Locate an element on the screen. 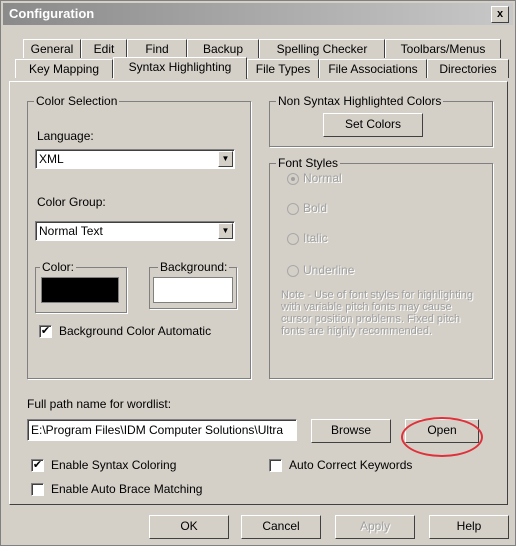 The image size is (516, 546). radio-italic-label: Italic is located at coordinates (315, 238).